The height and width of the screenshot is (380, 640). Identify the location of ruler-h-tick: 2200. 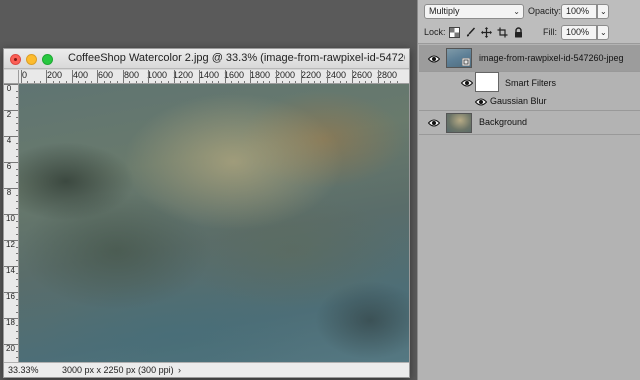
(311, 75).